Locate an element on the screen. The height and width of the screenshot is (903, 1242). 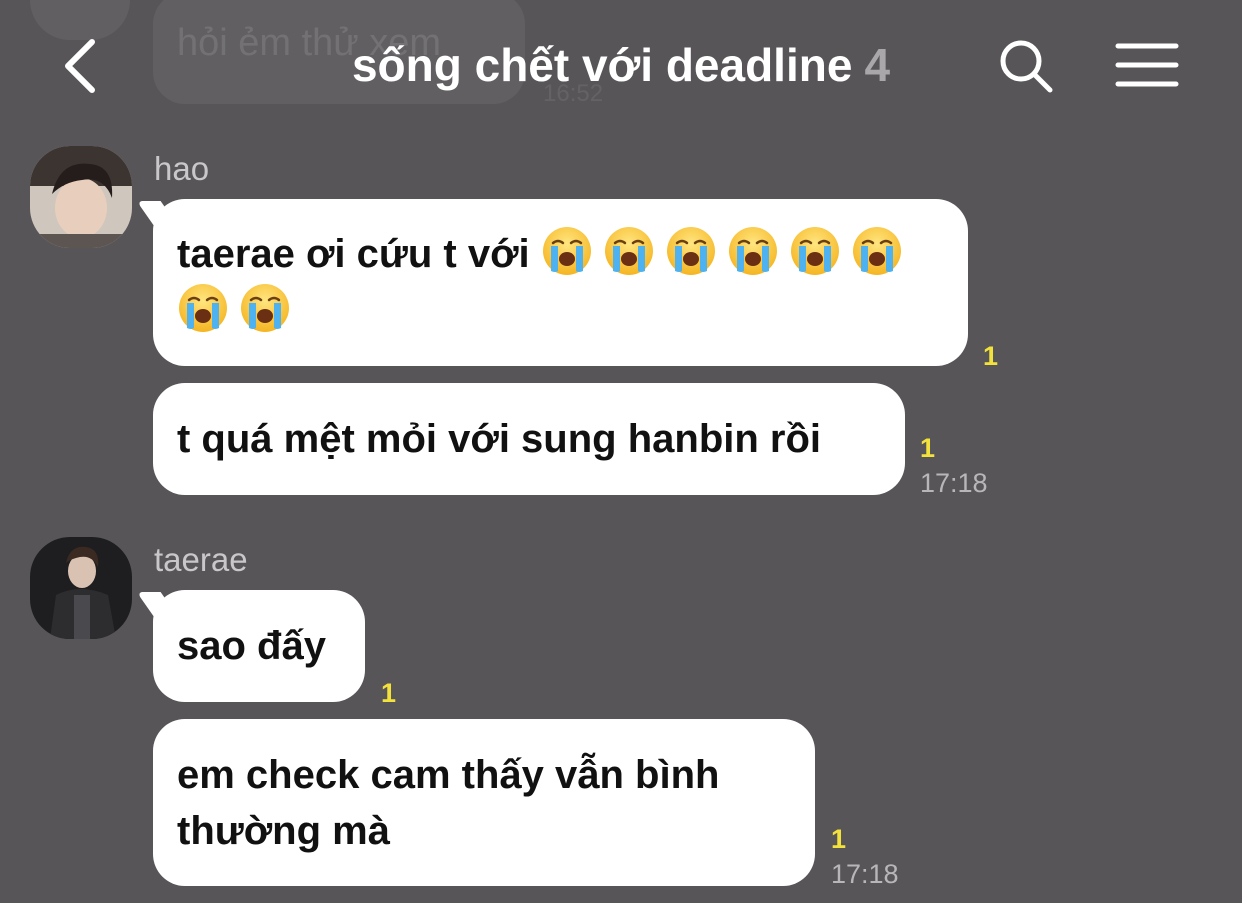
message-bubble: em check cam thấy vẫn bình thường mà is located at coordinates (484, 802).